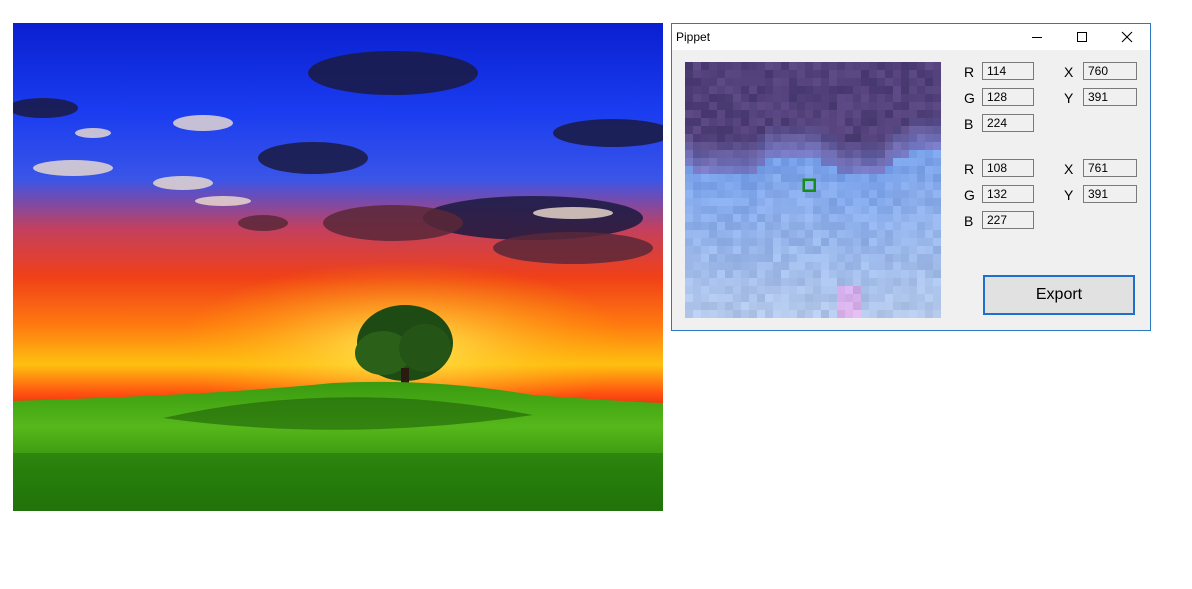  What do you see at coordinates (813, 190) in the screenshot?
I see `magnifier-preview` at bounding box center [813, 190].